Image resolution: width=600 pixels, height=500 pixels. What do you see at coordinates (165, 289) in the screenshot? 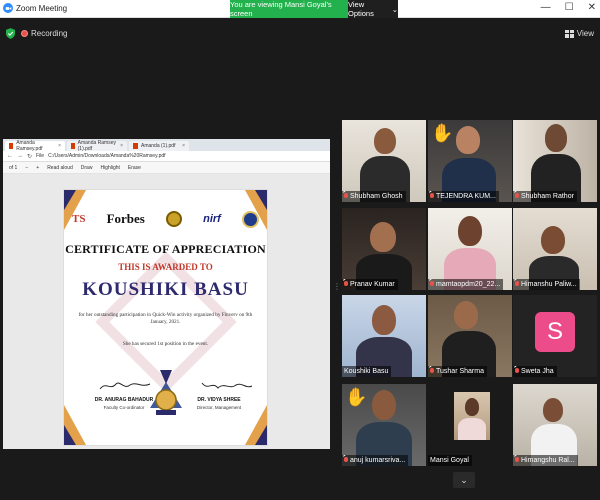
I see `recipient-name: KOUSHIKI BASU` at bounding box center [165, 289].